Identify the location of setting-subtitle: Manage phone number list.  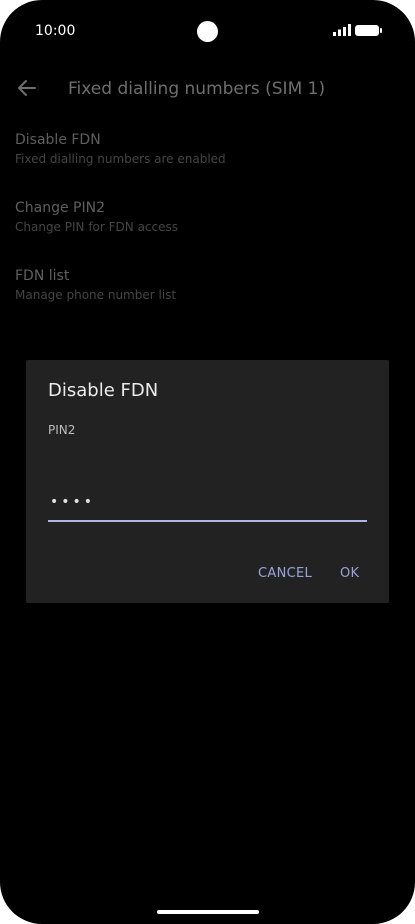
(96, 295).